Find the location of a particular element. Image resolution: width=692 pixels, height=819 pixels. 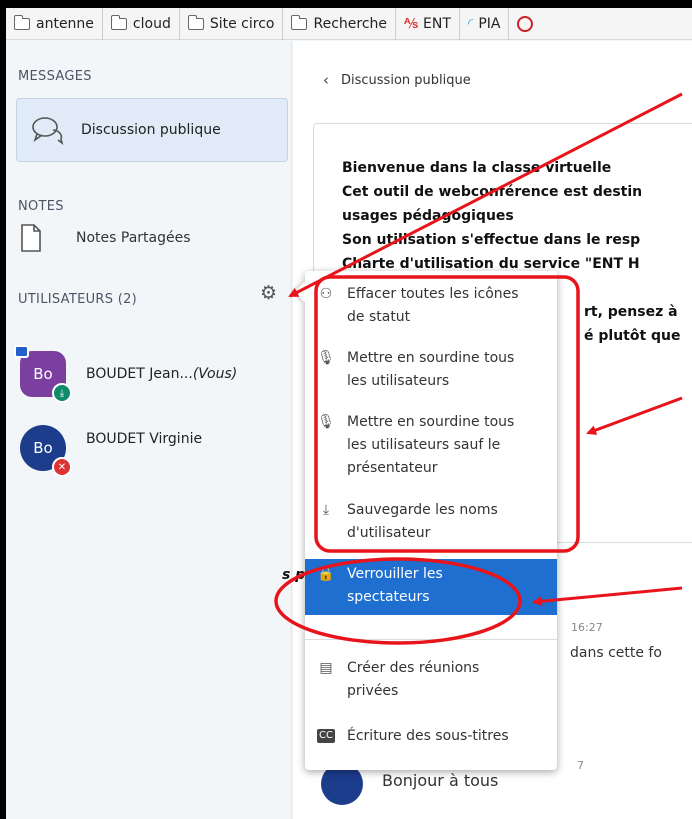

menu-item-label: Verrouiller les spectateurs is located at coordinates (395, 585).